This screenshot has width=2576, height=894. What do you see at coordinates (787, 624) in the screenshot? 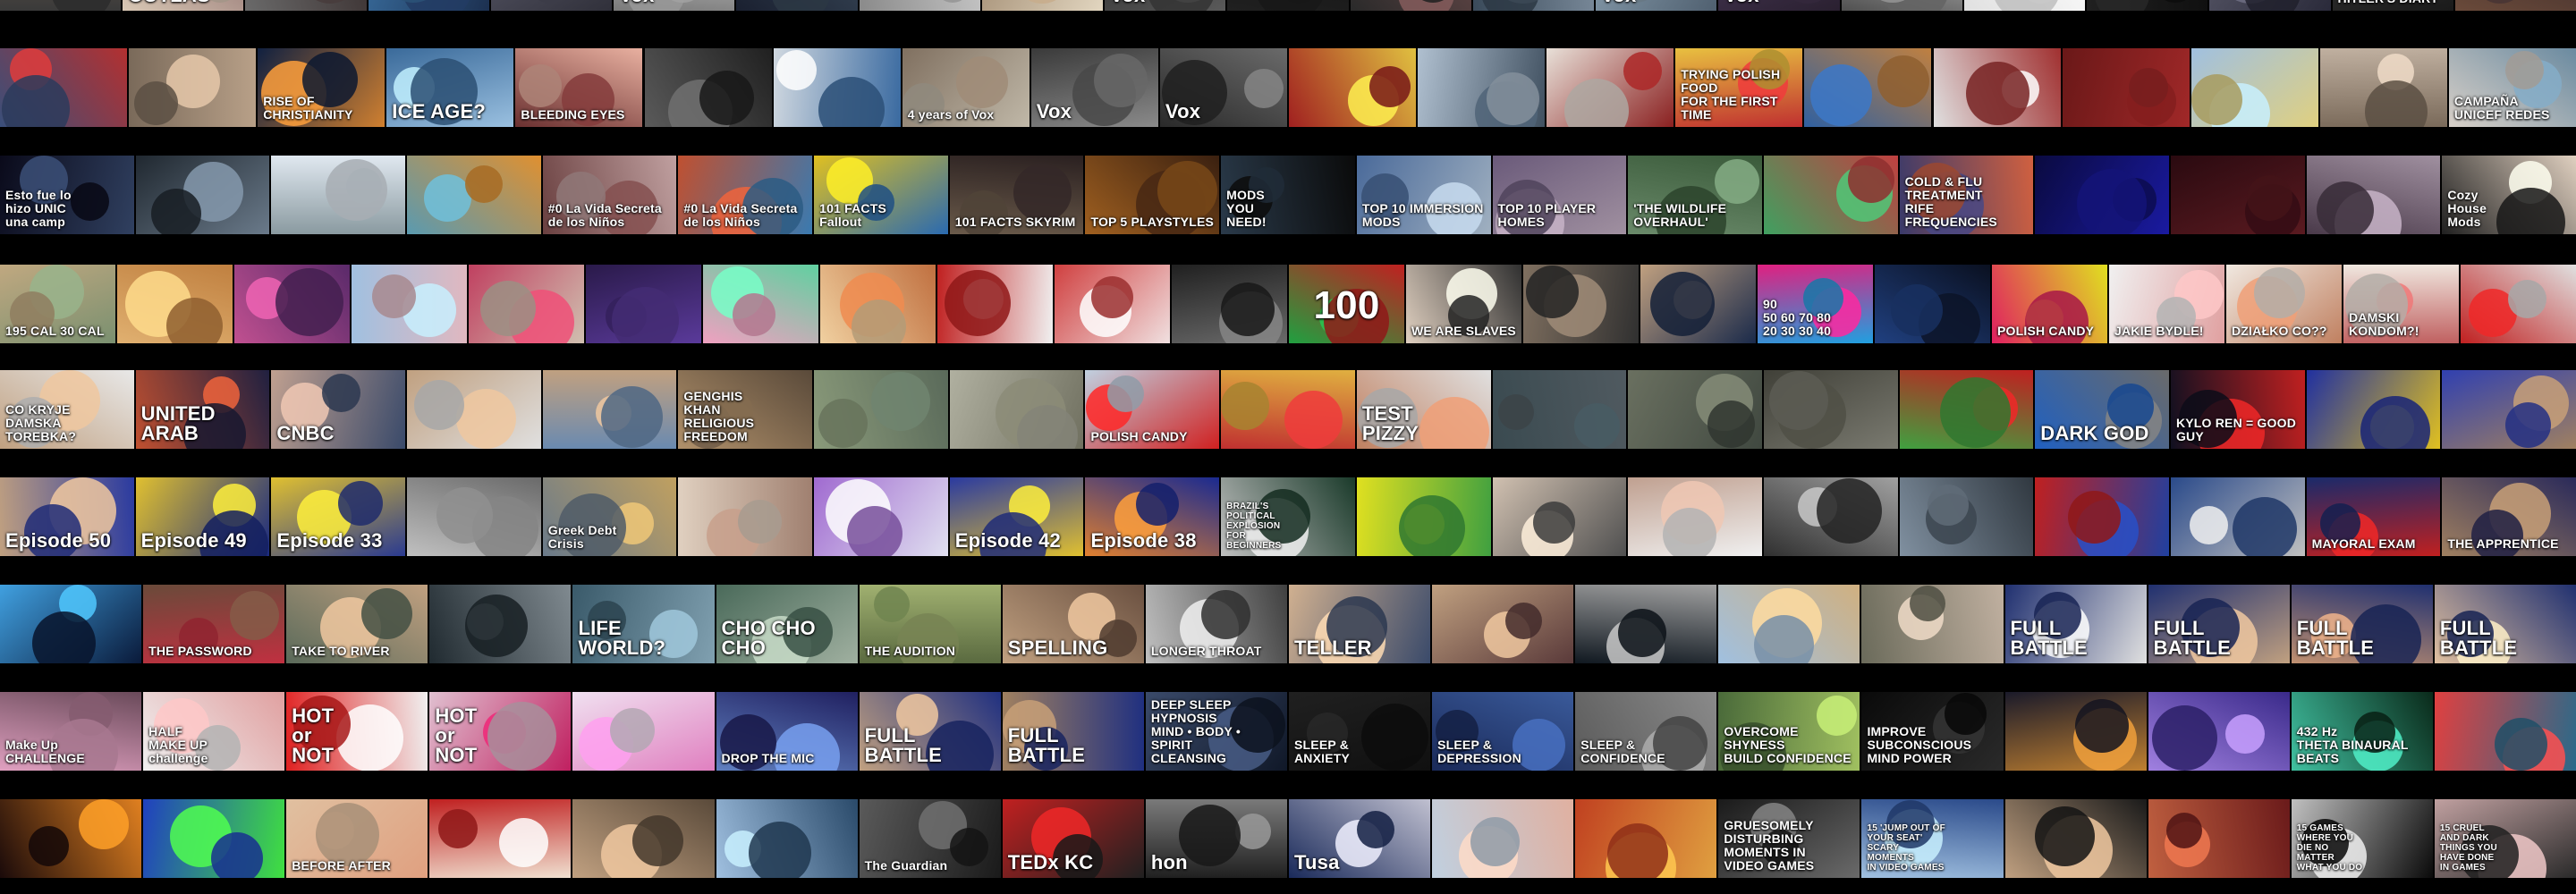
I see `video-thumbnail: CHO CHO CHO` at bounding box center [787, 624].